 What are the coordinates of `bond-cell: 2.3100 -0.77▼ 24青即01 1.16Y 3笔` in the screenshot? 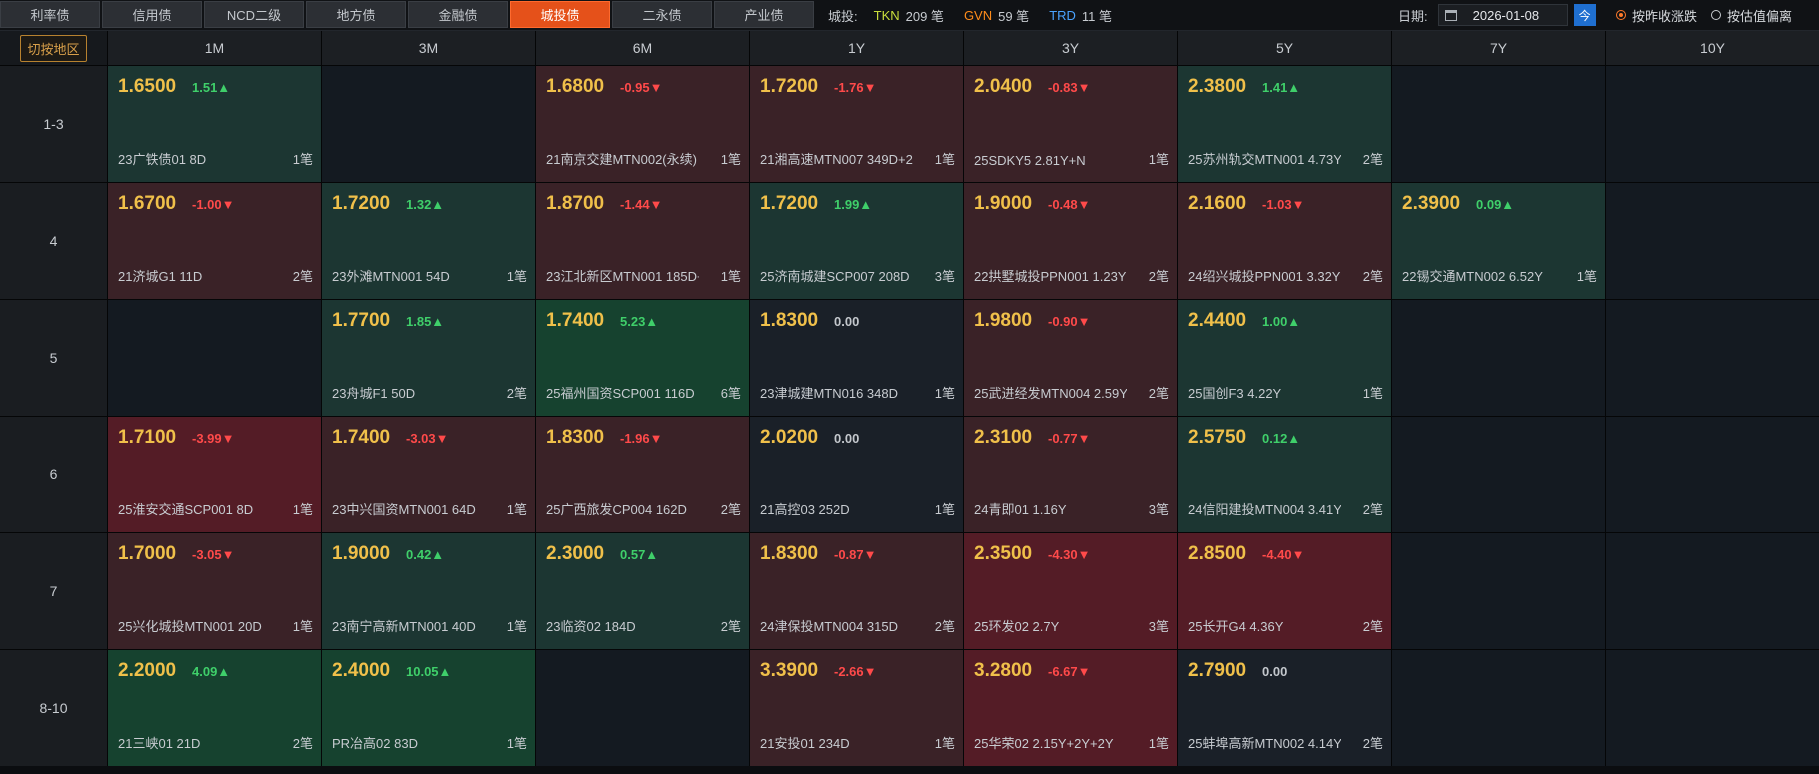 It's located at (1070, 474).